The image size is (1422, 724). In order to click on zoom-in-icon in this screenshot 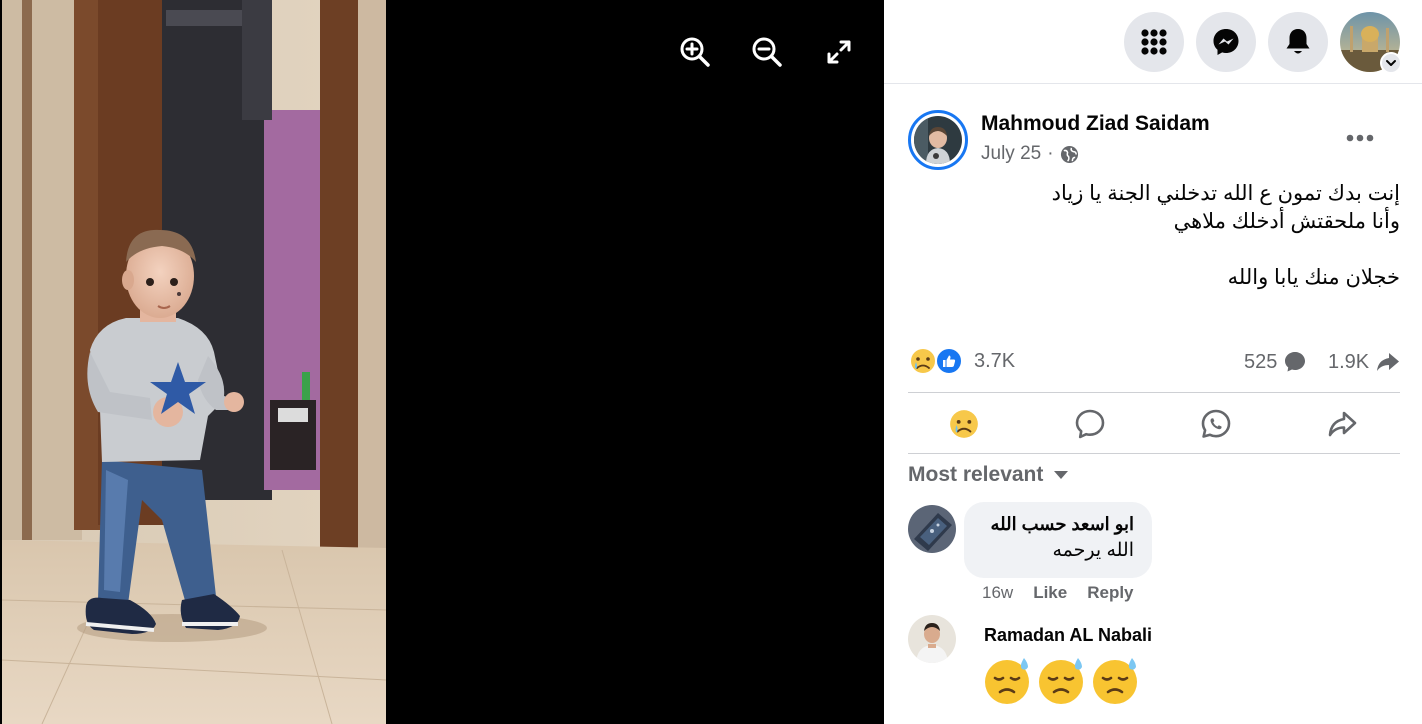, I will do `click(695, 52)`.